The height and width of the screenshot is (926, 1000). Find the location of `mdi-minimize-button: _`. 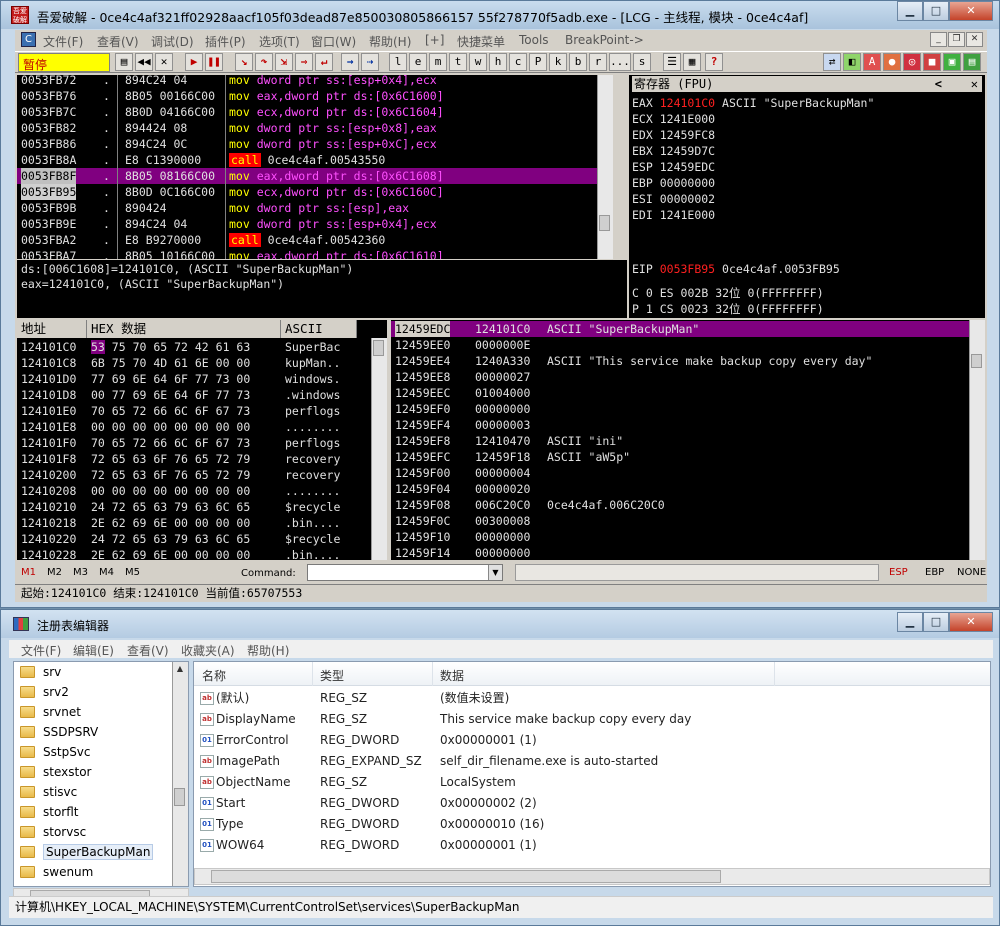

mdi-minimize-button: _ is located at coordinates (938, 39).